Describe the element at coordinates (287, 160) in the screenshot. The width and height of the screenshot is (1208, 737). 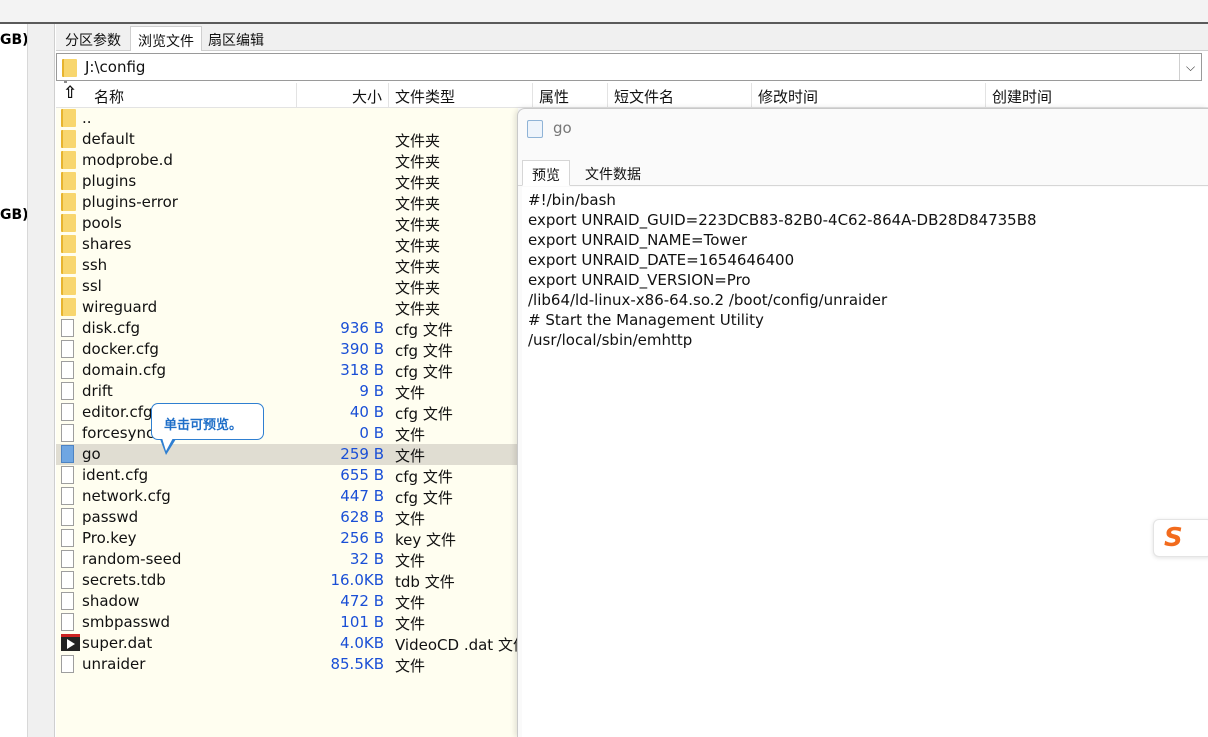
I see `file-row: modprobe.d 文件夹` at that location.